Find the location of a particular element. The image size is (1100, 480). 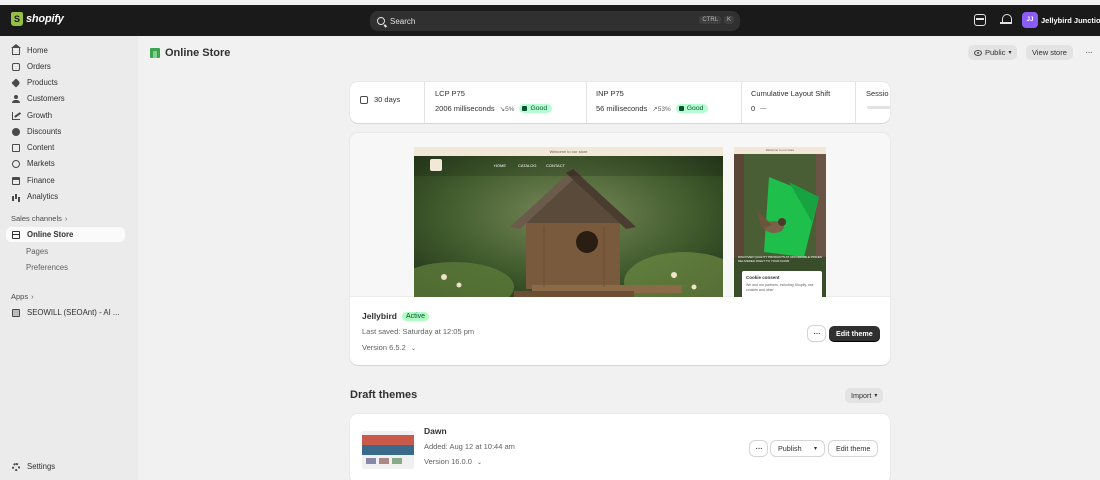

growth-icon is located at coordinates (16, 115).